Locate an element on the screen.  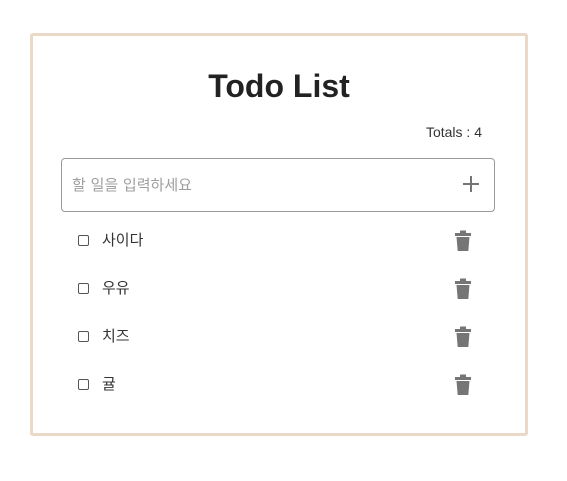
add-button is located at coordinates (471, 184).